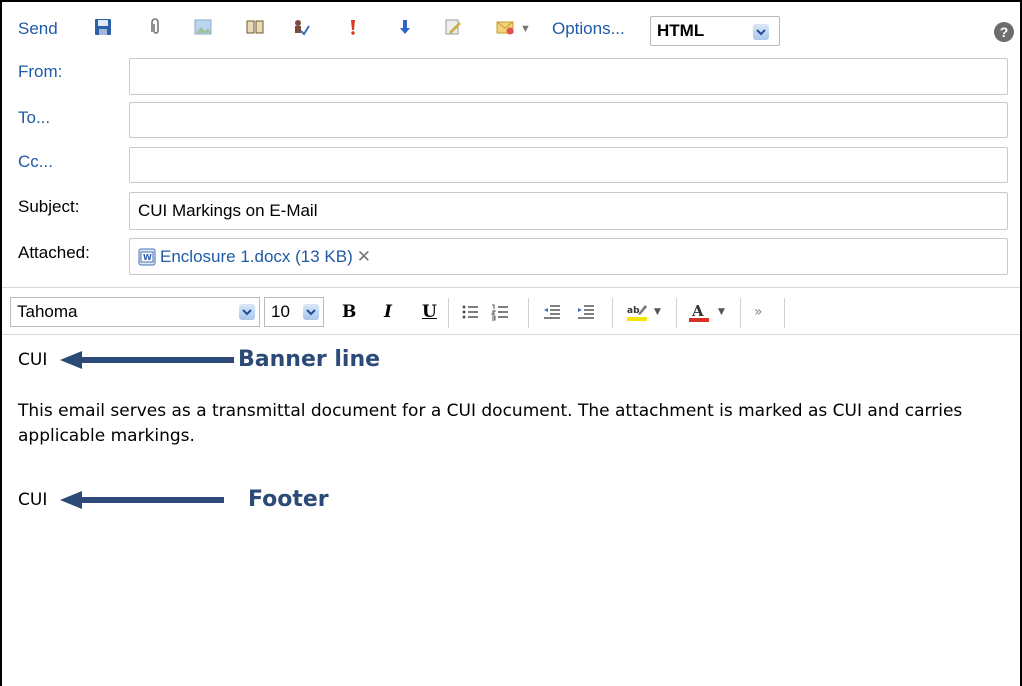 Image resolution: width=1022 pixels, height=686 pixels. What do you see at coordinates (681, 30) in the screenshot?
I see `message-format-value: HTML` at bounding box center [681, 30].